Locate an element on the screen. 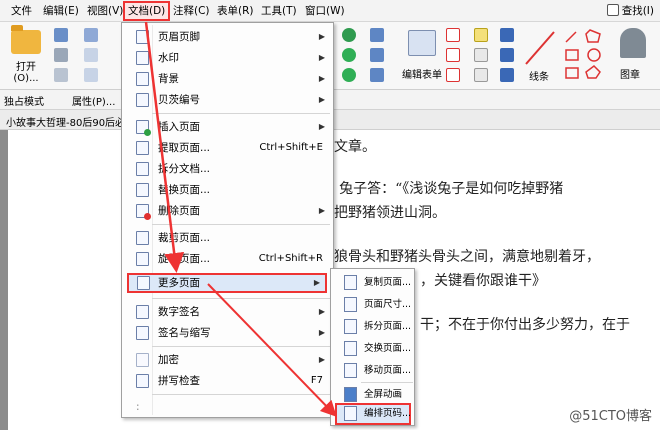 This screenshot has height=430, width=660. extract-page-icon is located at coordinates (142, 148).